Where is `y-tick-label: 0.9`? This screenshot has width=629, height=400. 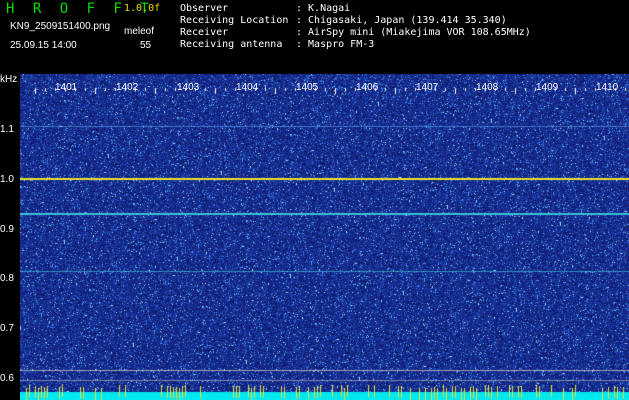 y-tick-label: 0.9 is located at coordinates (7, 229).